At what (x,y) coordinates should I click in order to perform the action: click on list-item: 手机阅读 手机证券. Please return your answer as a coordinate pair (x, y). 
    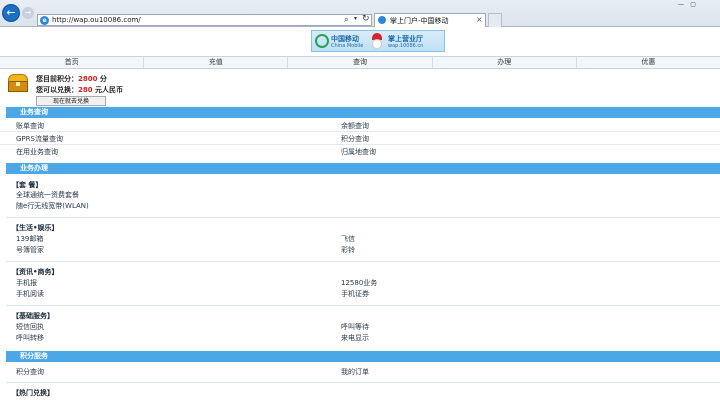
    Looking at the image, I should click on (360, 294).